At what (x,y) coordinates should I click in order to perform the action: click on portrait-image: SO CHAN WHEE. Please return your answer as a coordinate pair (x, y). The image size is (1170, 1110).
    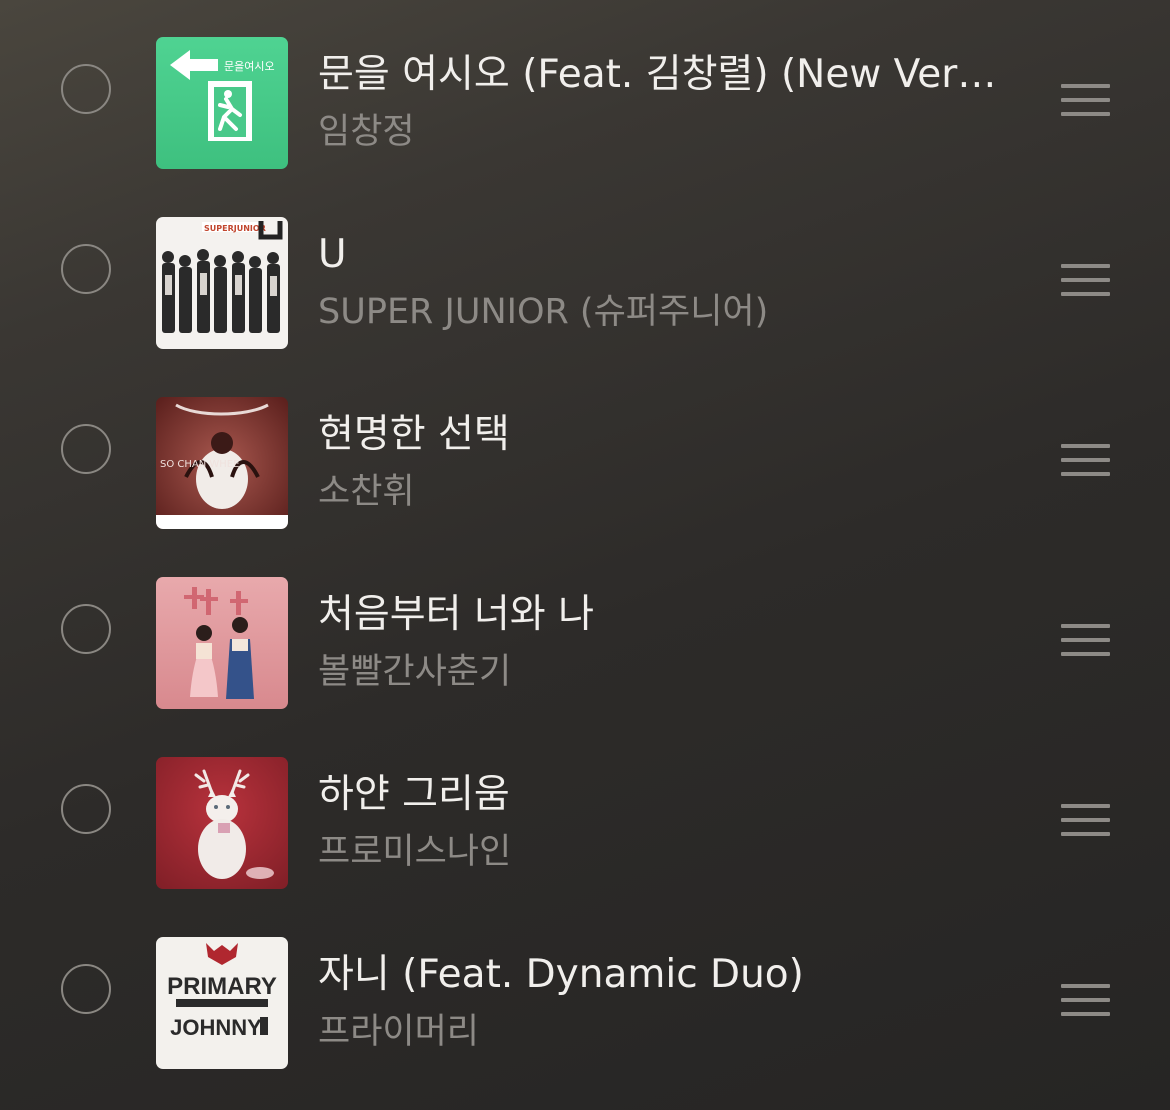
    Looking at the image, I should click on (222, 463).